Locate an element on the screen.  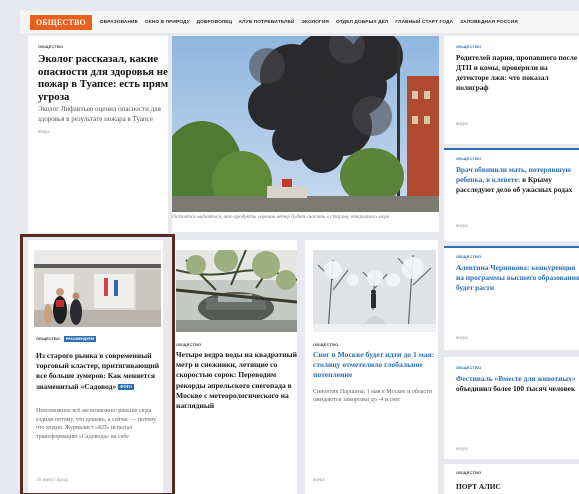
nav-link-start: ГЛАВНЫЙ СТАРТ ГОДА is located at coordinates (424, 22).